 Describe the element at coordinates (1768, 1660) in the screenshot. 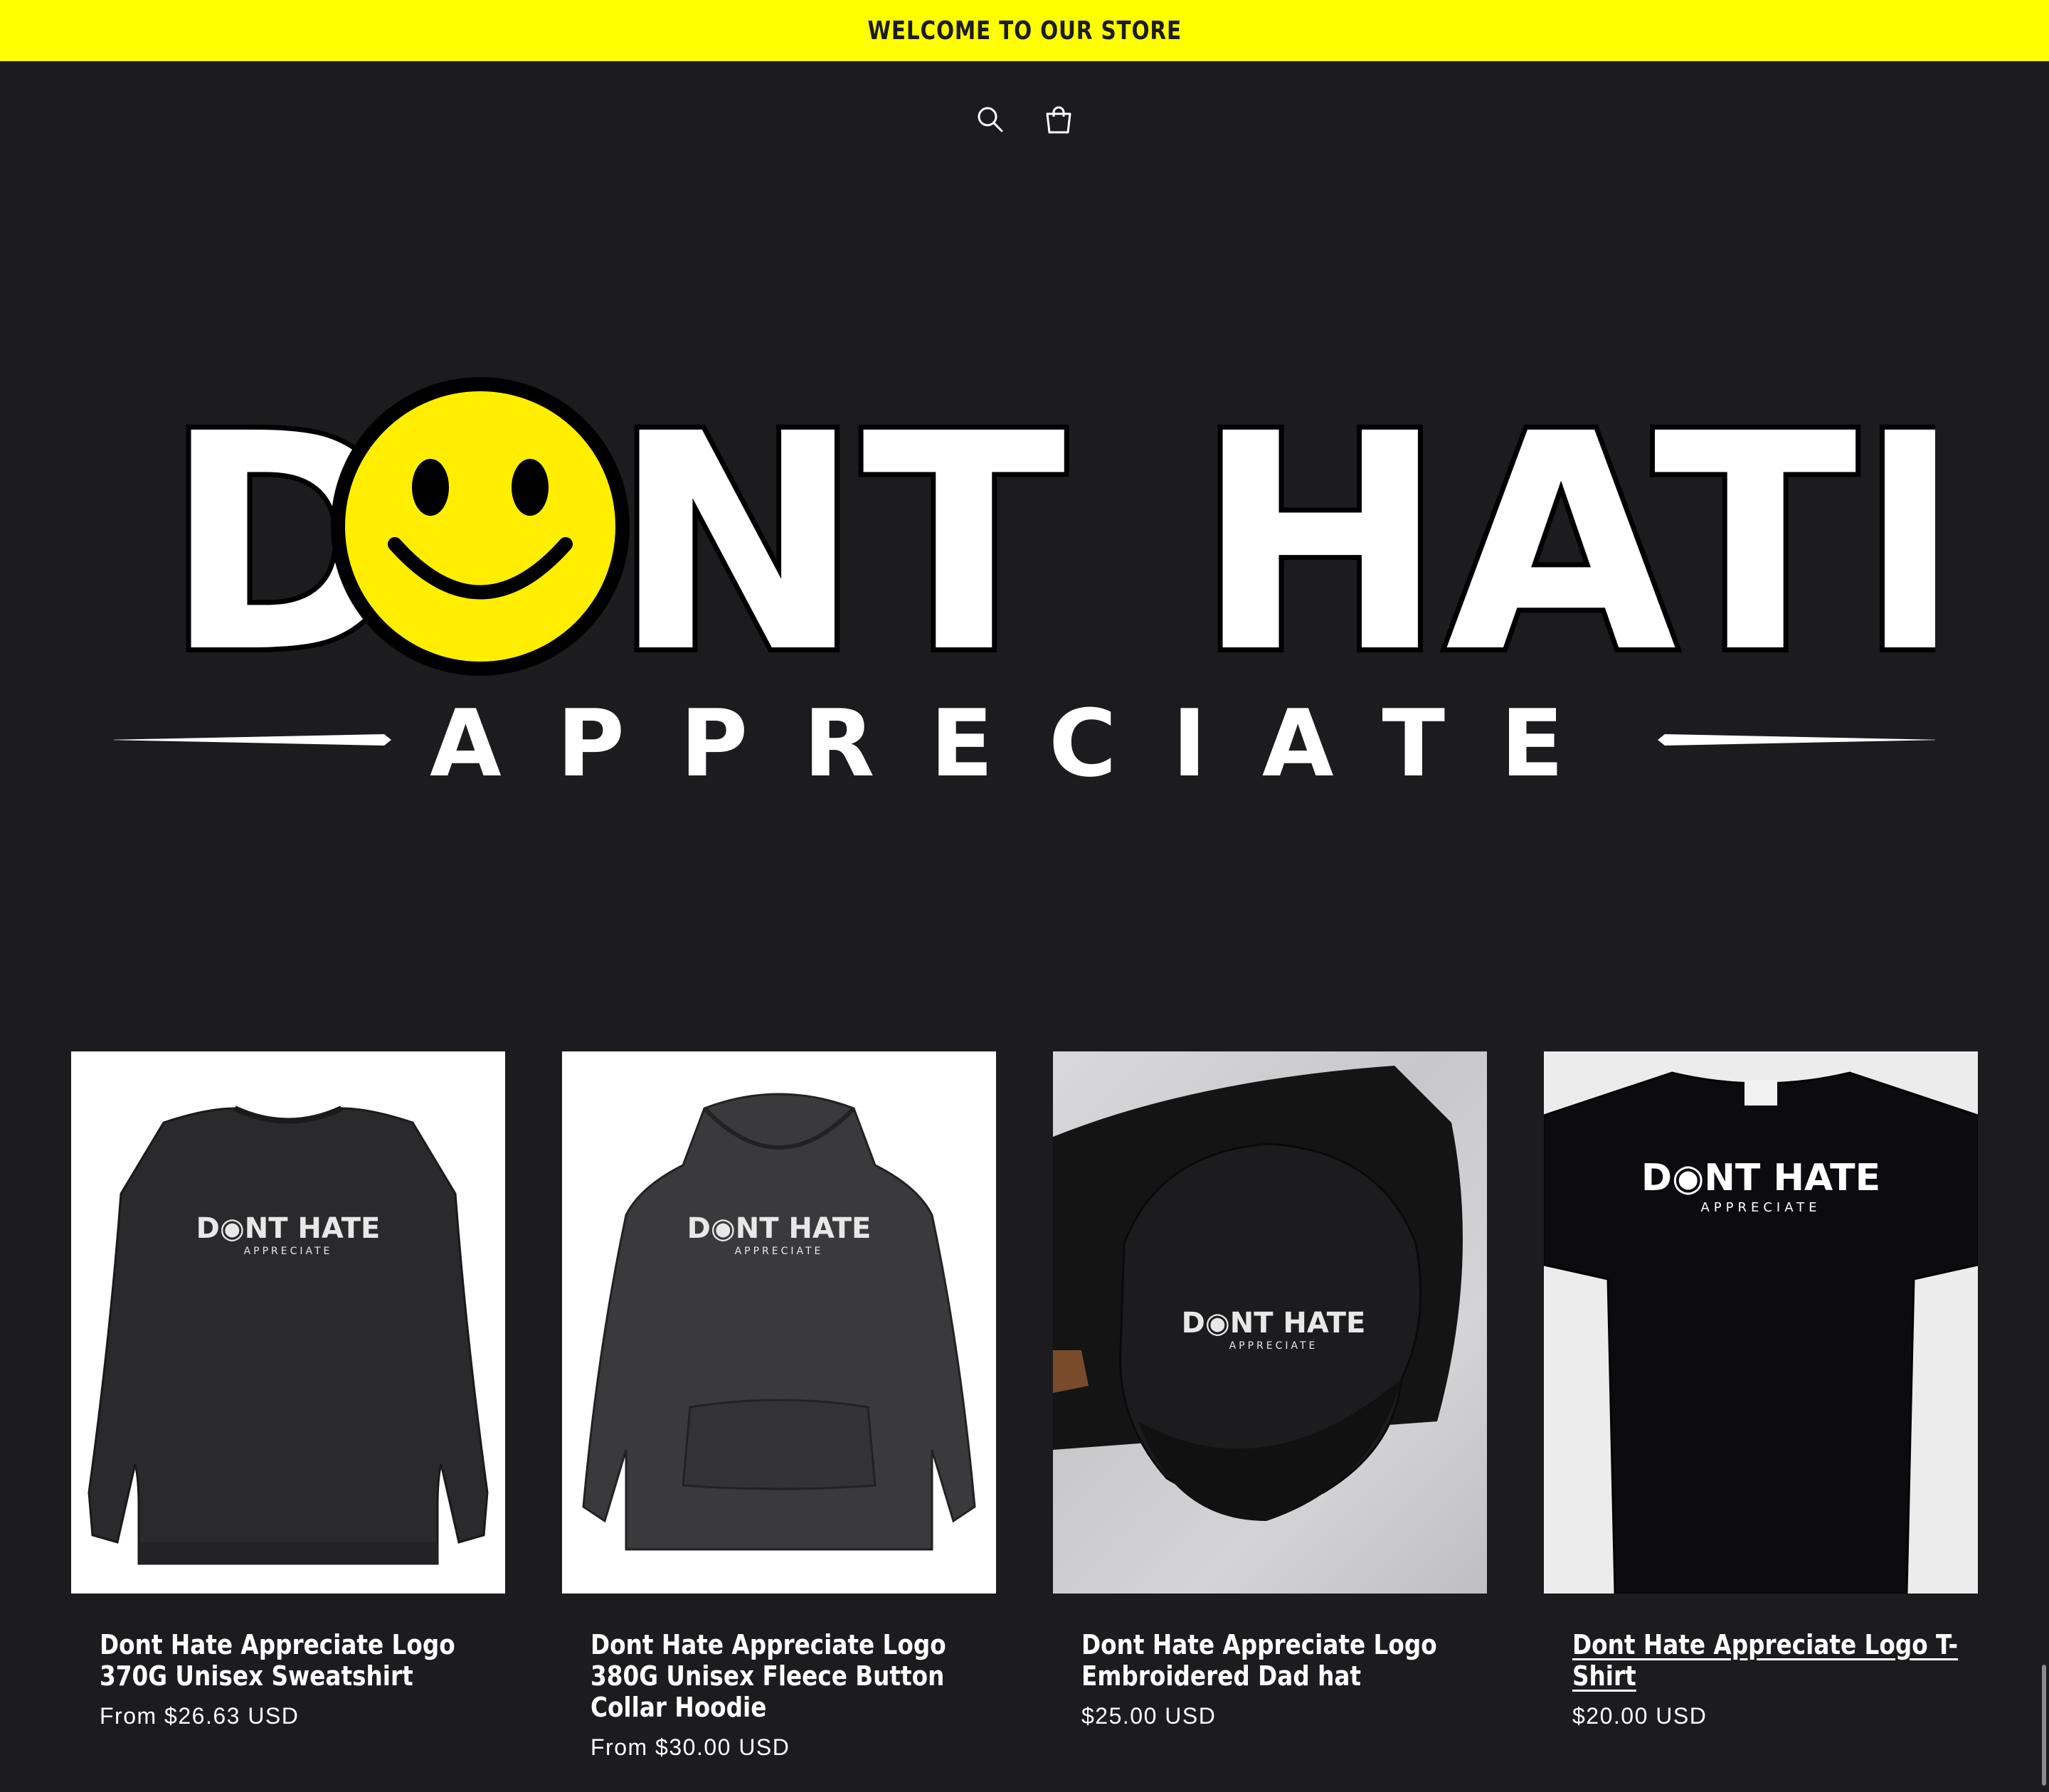

I see `product-title: Dont Hate Appreciate Logo T-Shirt` at that location.